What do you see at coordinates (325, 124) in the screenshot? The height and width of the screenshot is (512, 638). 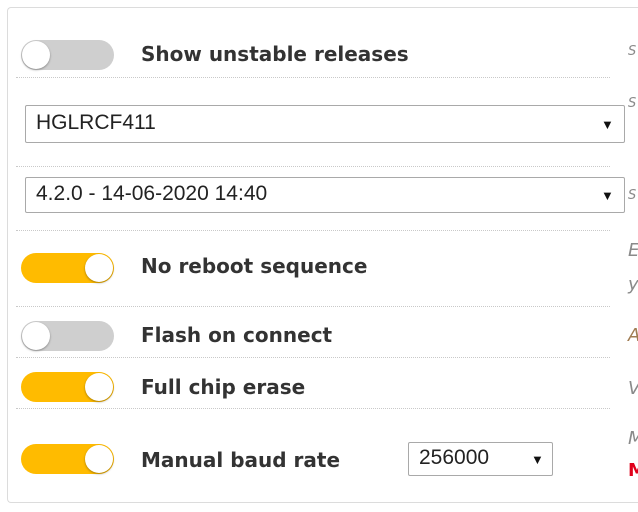 I see `board-select: HGLRCF411 ▼` at bounding box center [325, 124].